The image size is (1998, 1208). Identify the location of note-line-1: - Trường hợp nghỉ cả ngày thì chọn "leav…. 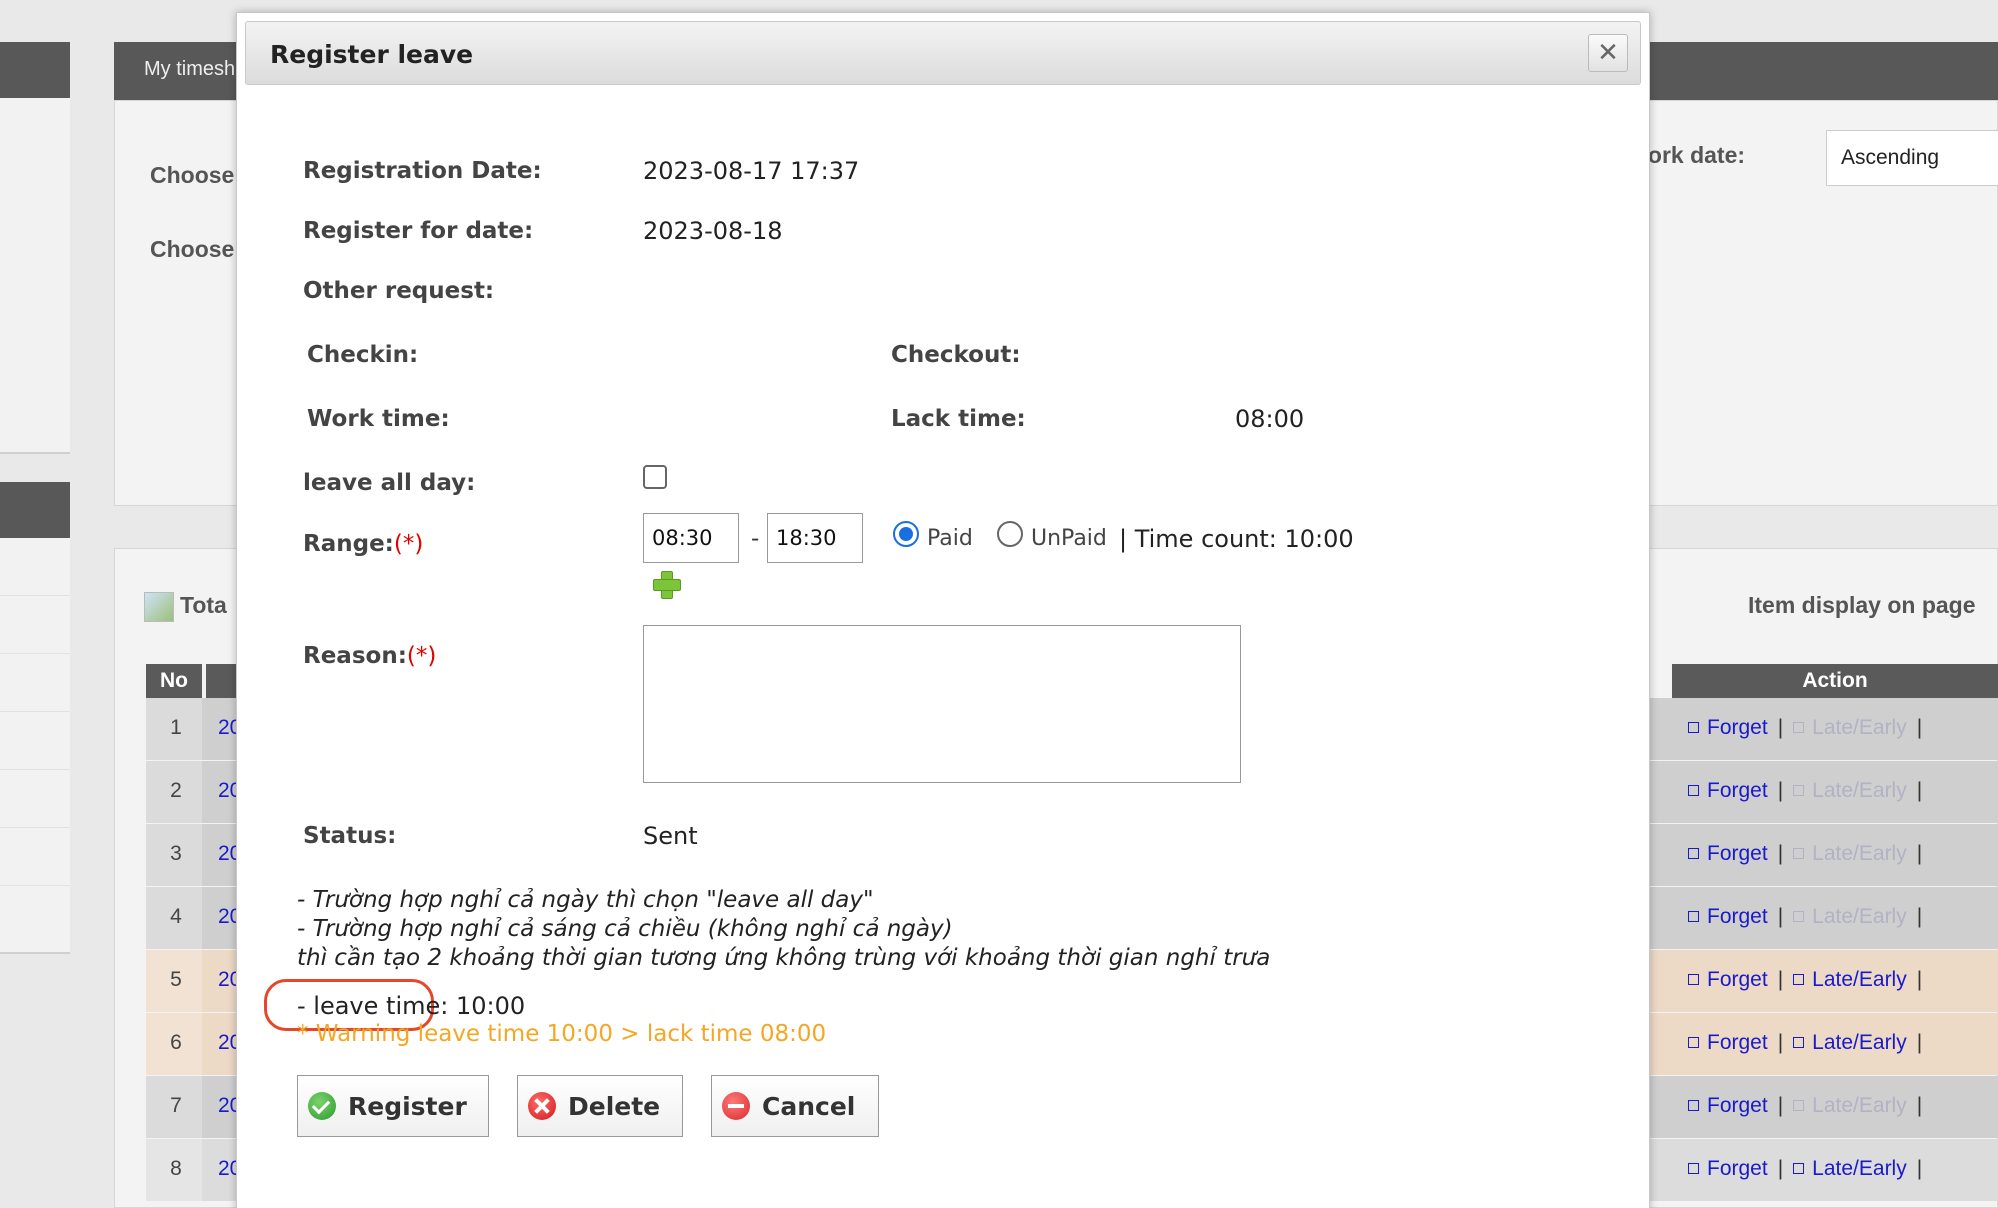
(585, 900).